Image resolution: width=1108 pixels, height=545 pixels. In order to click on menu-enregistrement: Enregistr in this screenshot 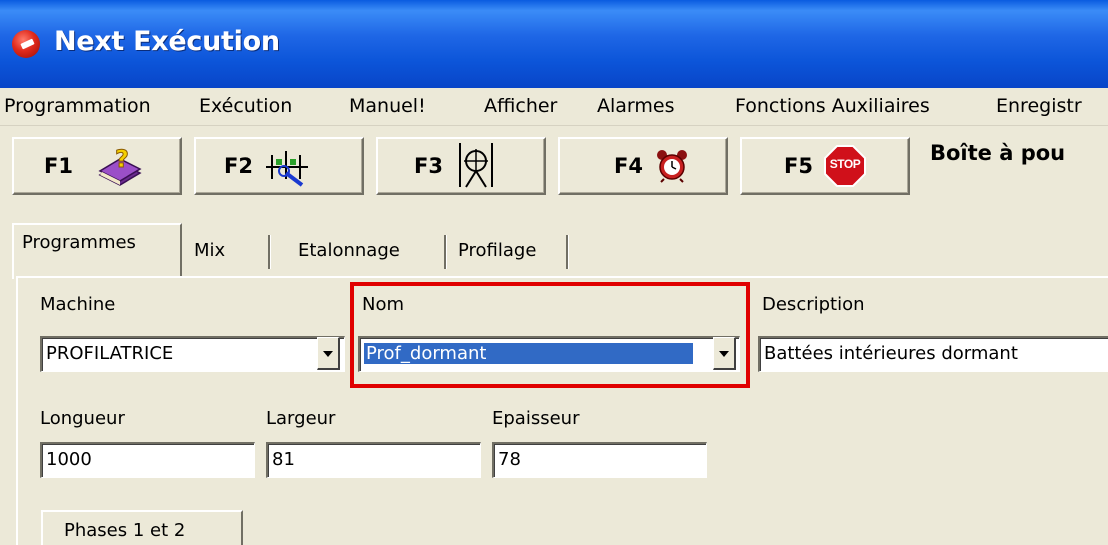, I will do `click(1039, 106)`.